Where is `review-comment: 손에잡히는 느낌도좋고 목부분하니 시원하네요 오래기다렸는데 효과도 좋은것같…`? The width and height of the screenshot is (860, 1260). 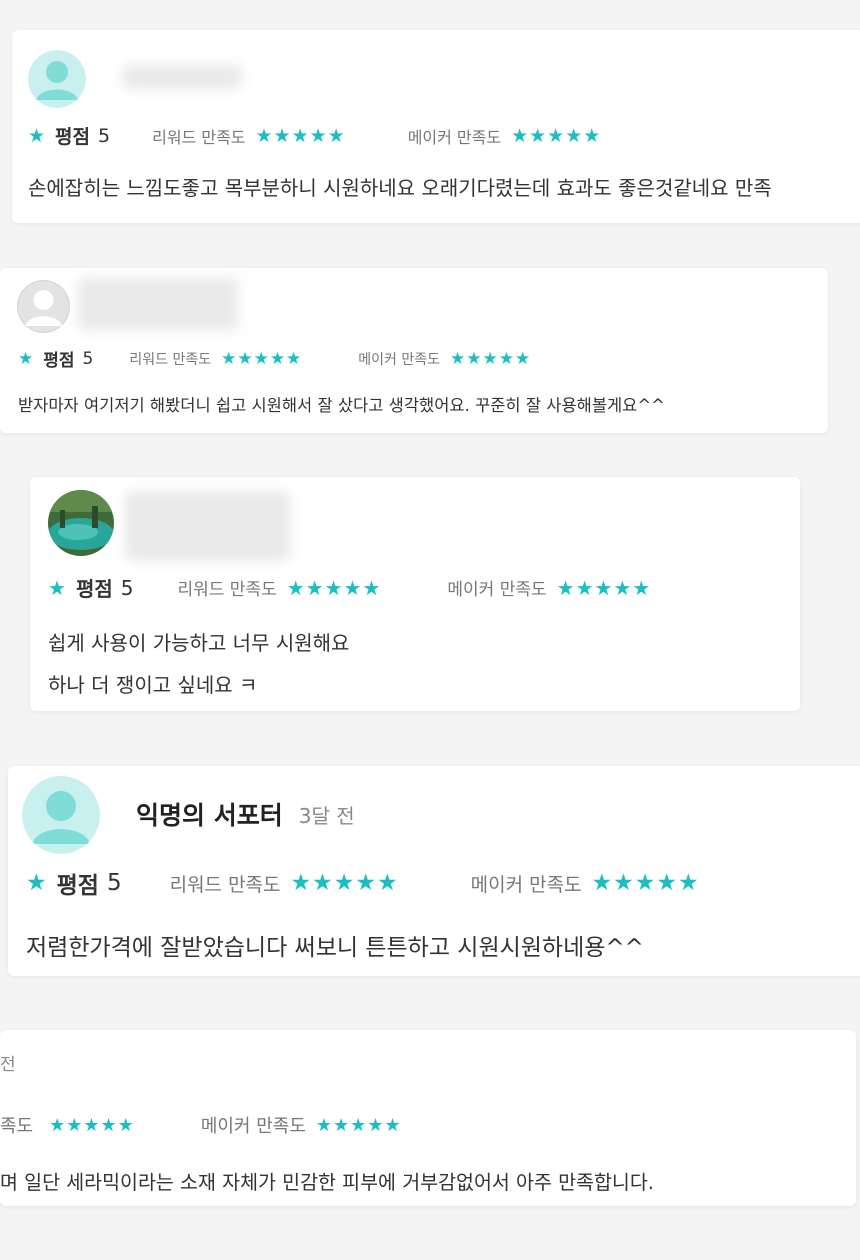 review-comment: 손에잡히는 느낌도좋고 목부분하니 시원하네요 오래기다렸는데 효과도 좋은것같… is located at coordinates (400, 188).